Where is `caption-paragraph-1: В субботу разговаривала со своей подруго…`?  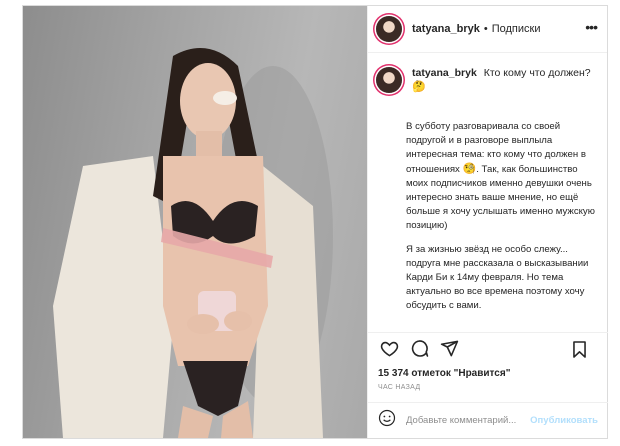 caption-paragraph-1: В субботу разговаривала со своей подруго… is located at coordinates (503, 176).